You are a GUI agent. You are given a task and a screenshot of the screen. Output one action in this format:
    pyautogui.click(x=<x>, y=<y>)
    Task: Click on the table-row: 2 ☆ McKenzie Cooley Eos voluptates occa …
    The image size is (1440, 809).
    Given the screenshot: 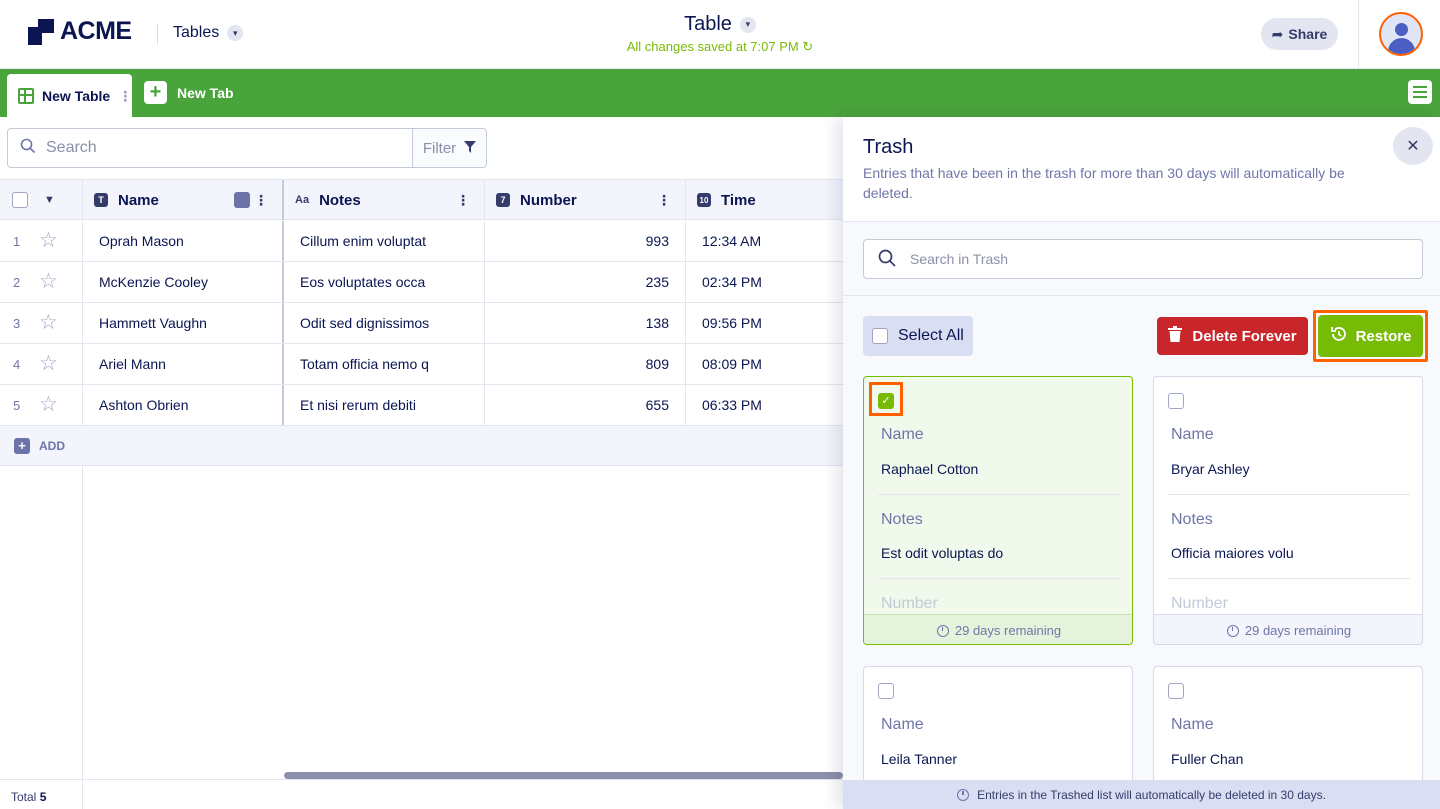 What is the action you would take?
    pyautogui.click(x=421, y=282)
    